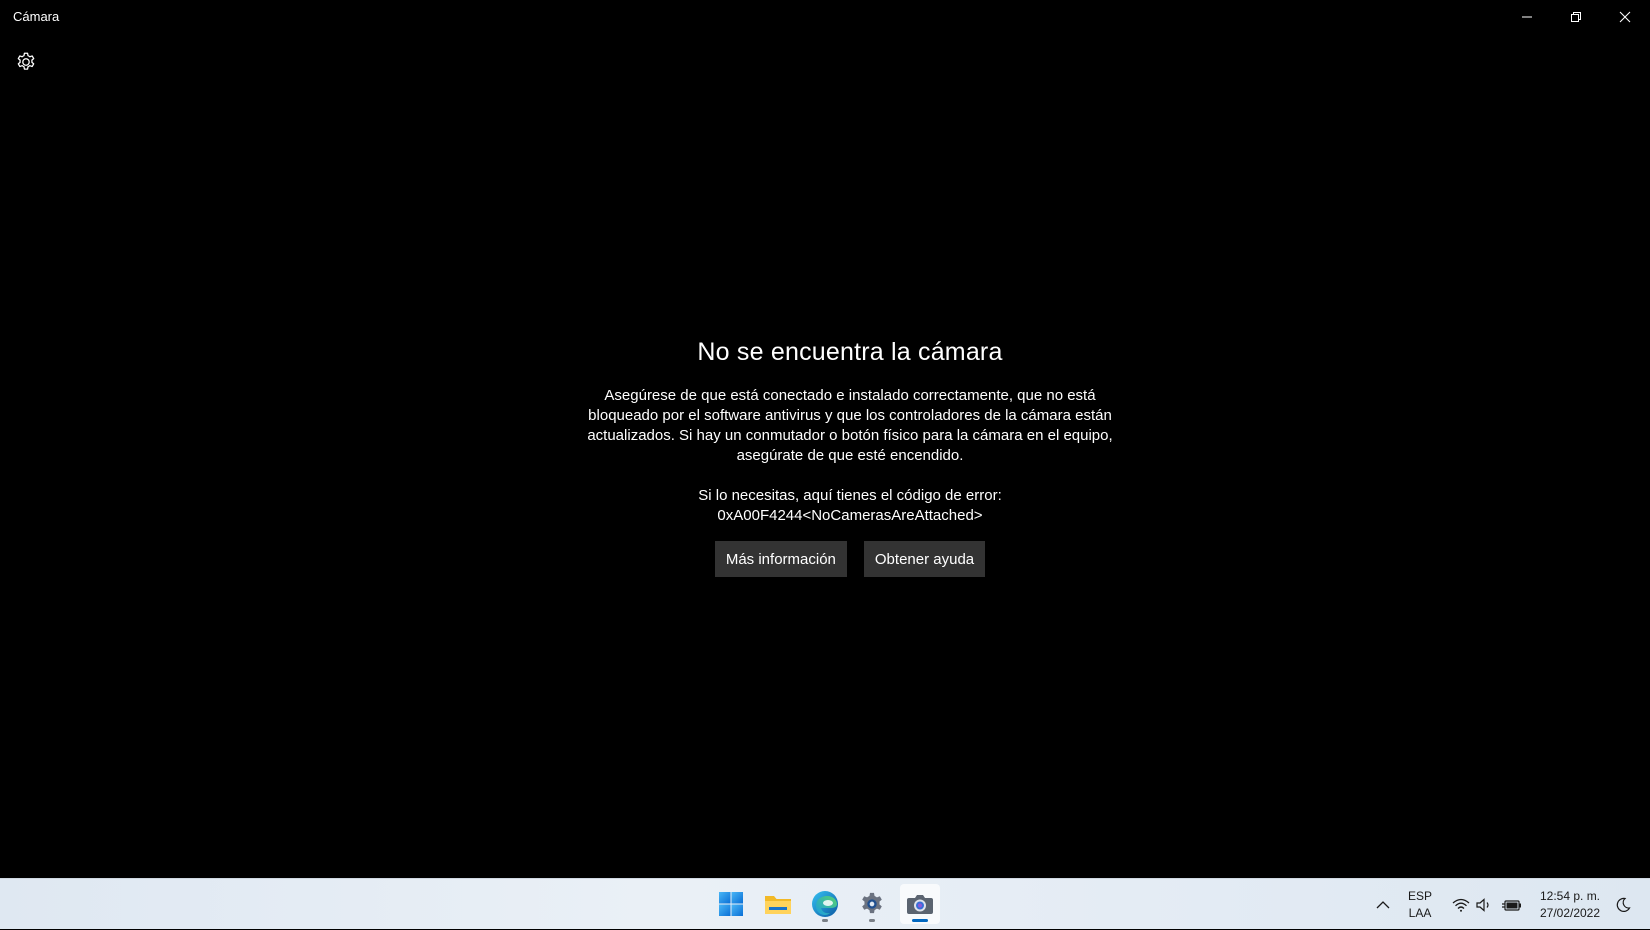 Image resolution: width=1650 pixels, height=930 pixels. What do you see at coordinates (1420, 912) in the screenshot?
I see `language-secondary: LAA` at bounding box center [1420, 912].